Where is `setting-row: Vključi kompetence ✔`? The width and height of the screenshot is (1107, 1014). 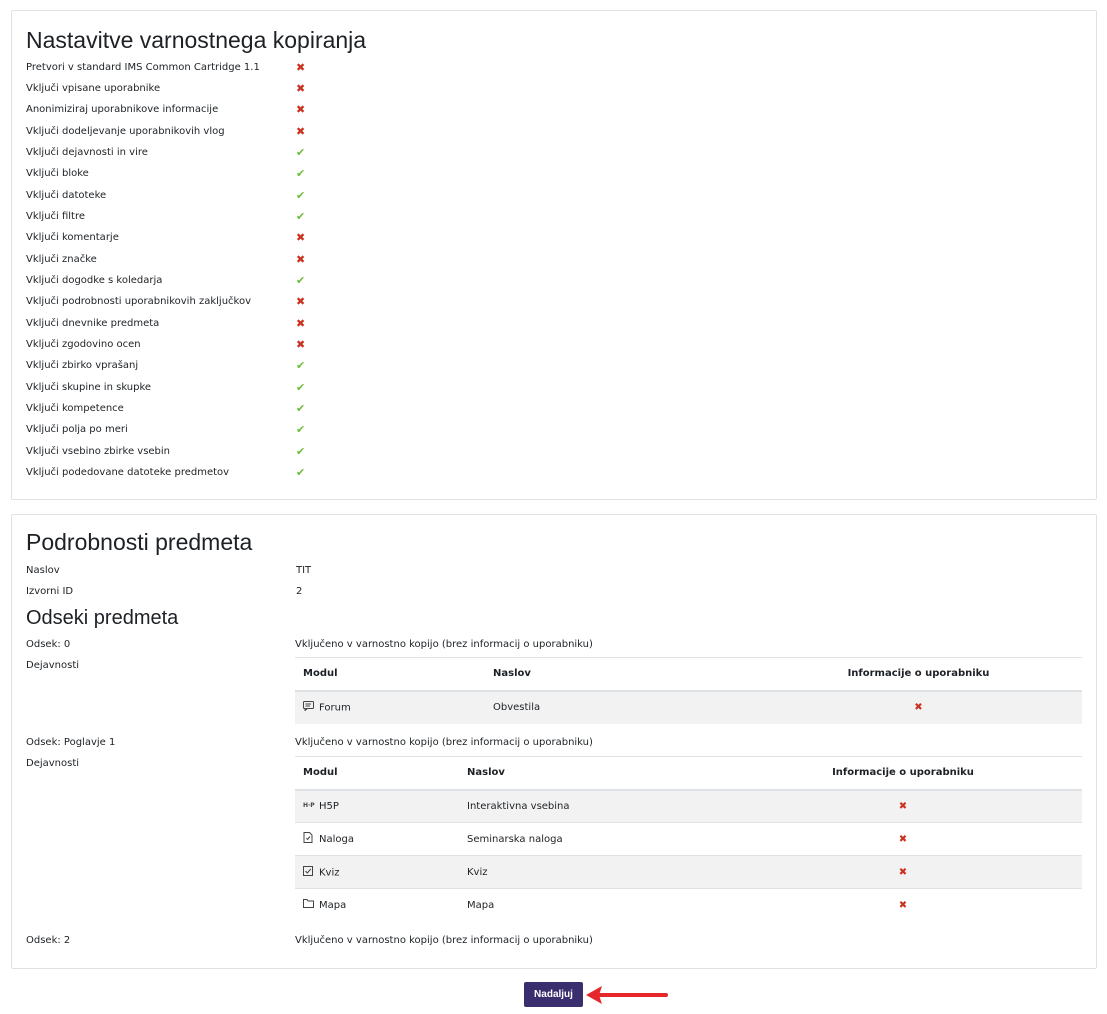
setting-row: Vključi kompetence ✔ is located at coordinates (476, 413).